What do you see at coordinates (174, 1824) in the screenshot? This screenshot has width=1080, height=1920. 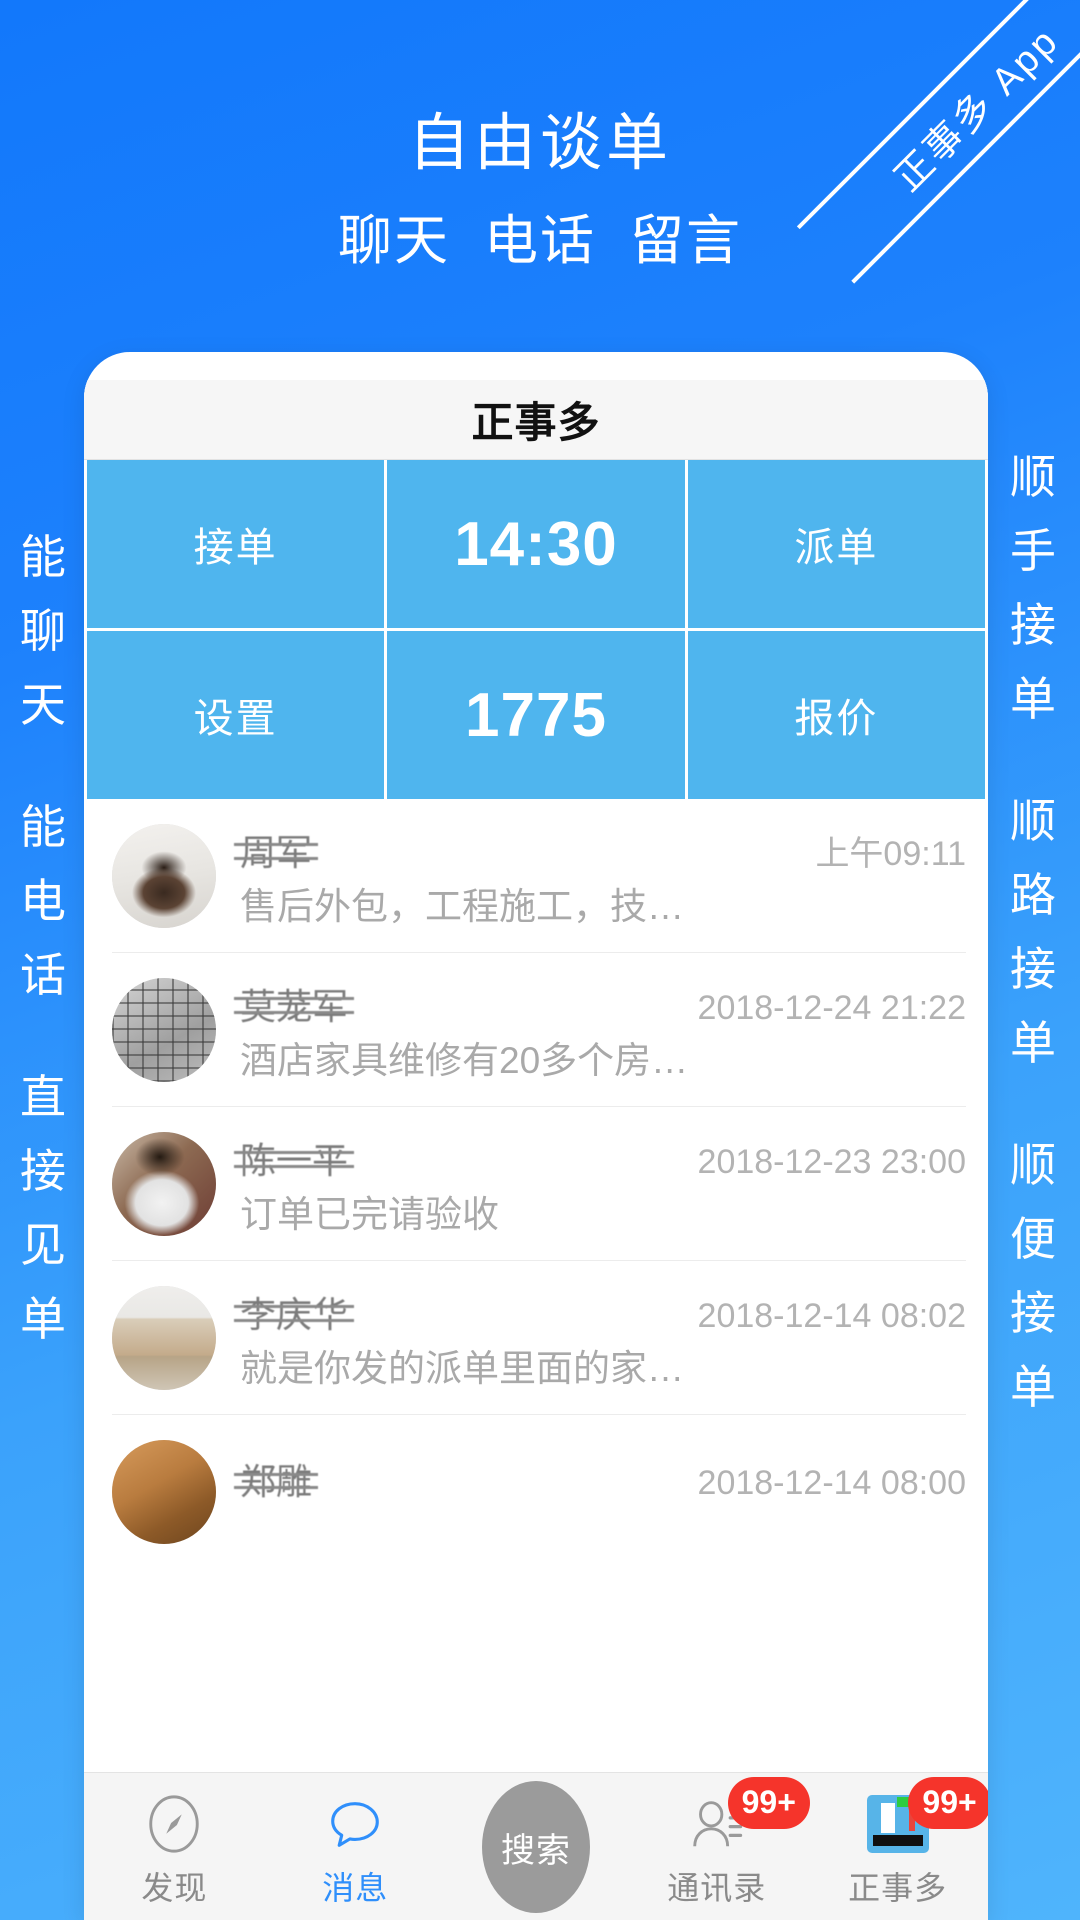 I see `compass-icon` at bounding box center [174, 1824].